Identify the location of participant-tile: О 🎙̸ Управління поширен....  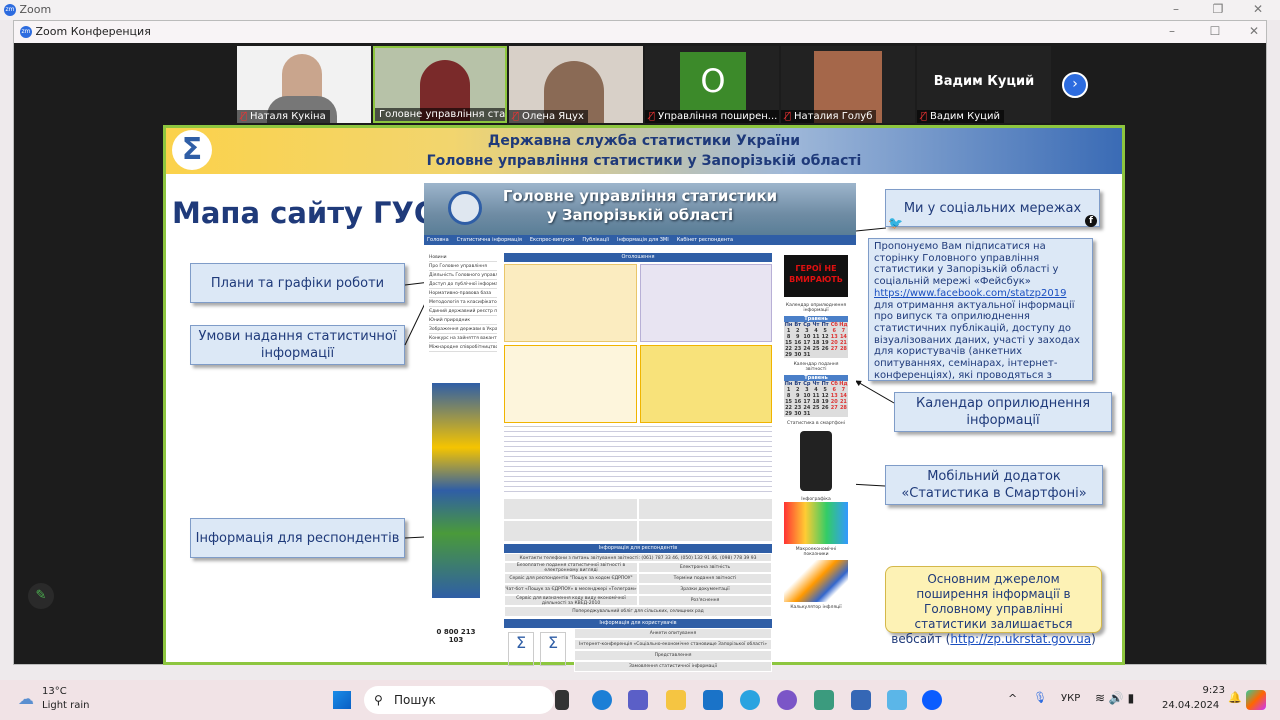
(712, 84).